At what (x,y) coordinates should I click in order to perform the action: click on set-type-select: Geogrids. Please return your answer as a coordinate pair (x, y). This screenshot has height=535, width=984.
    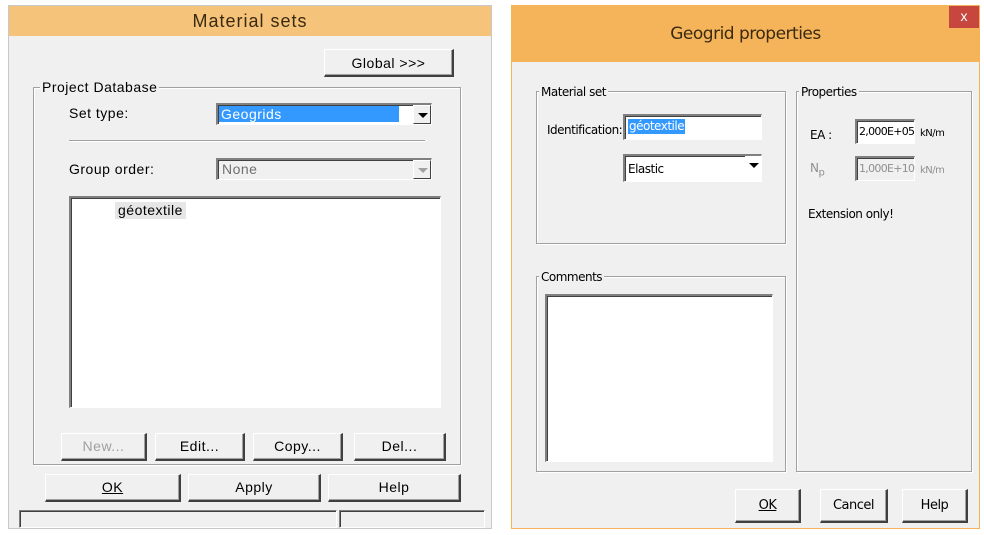
    Looking at the image, I should click on (324, 114).